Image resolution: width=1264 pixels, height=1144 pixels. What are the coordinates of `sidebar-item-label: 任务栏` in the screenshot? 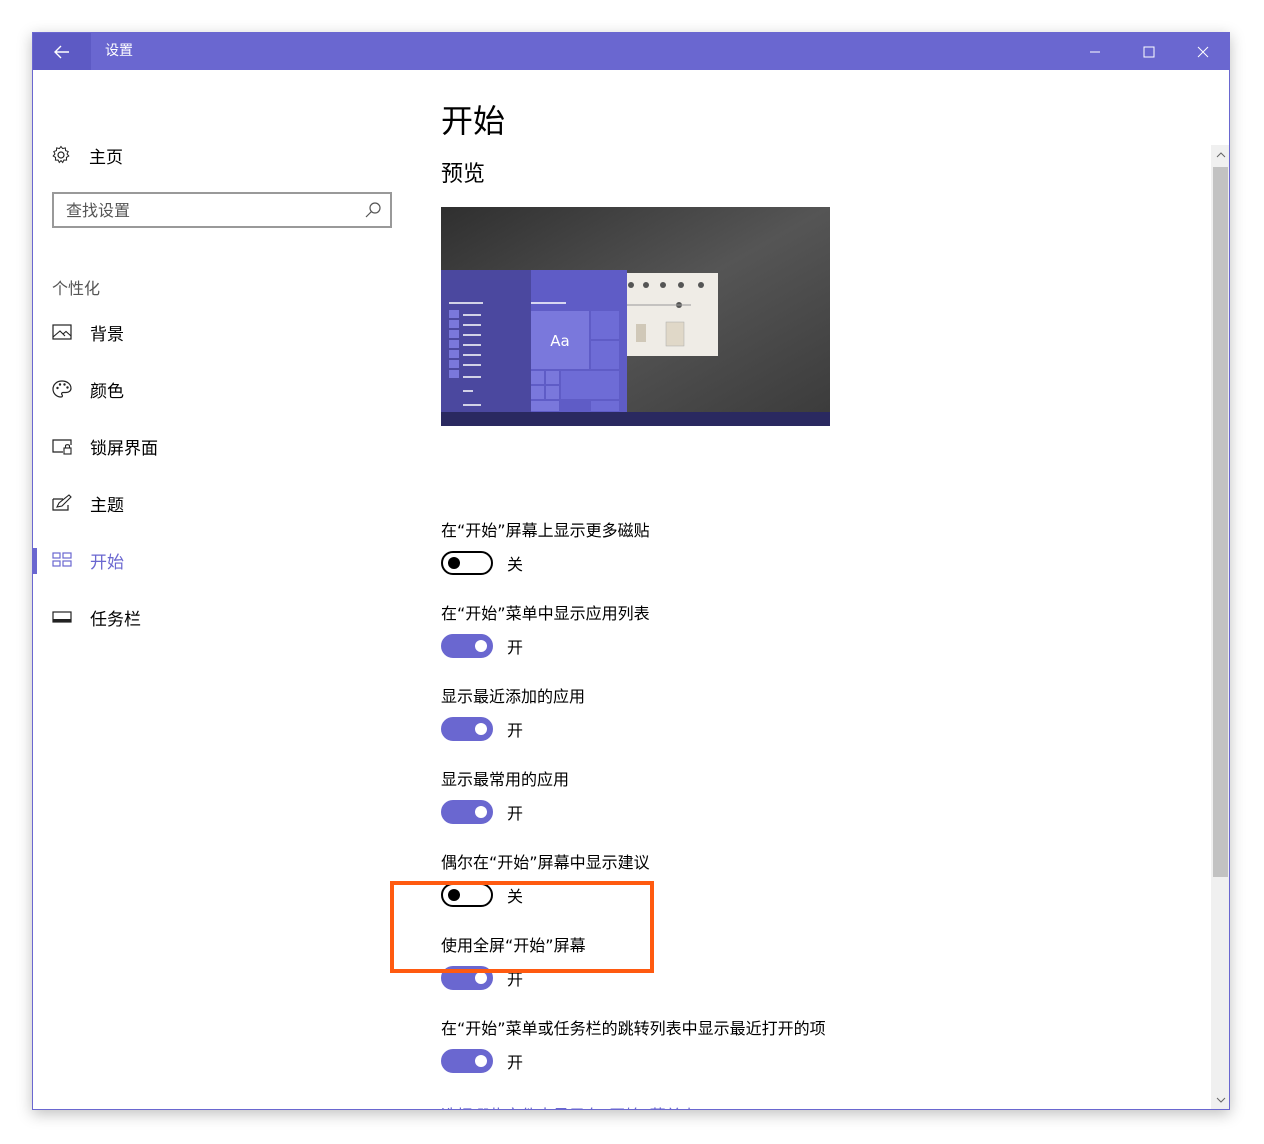 It's located at (115, 619).